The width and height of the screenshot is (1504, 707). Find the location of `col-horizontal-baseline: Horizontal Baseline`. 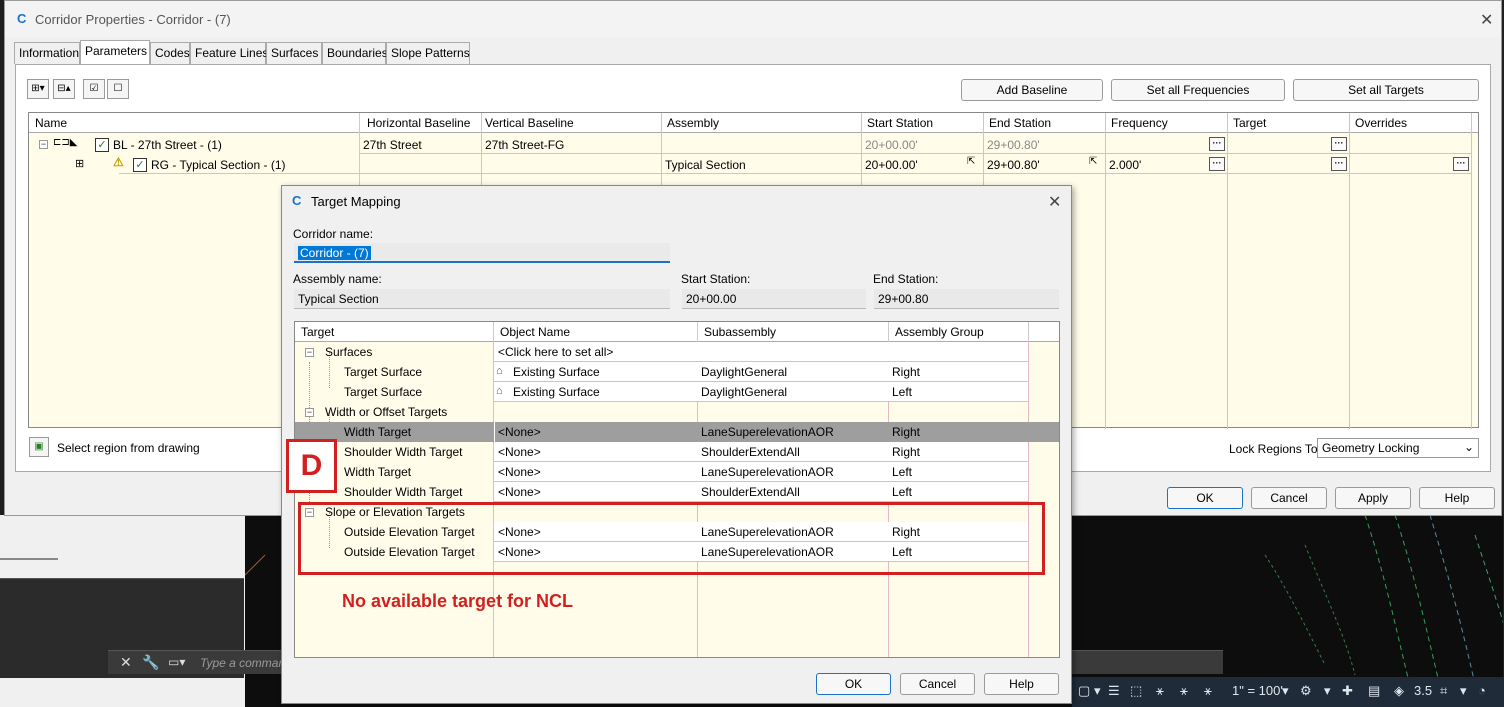

col-horizontal-baseline: Horizontal Baseline is located at coordinates (418, 123).